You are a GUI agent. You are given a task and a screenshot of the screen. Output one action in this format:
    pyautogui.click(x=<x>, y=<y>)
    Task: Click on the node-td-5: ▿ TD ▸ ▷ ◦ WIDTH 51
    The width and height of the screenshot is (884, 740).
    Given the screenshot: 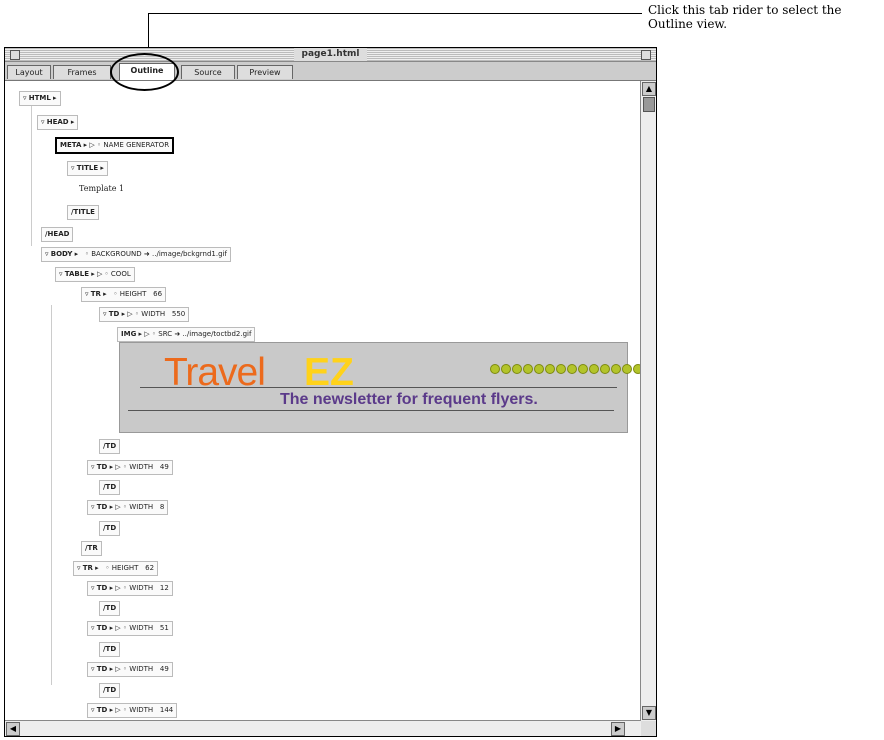 What is the action you would take?
    pyautogui.click(x=130, y=628)
    